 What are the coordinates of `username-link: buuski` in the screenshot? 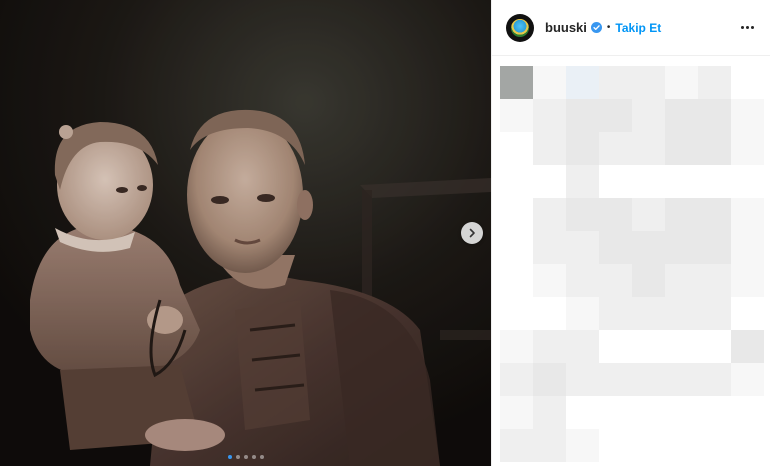 It's located at (566, 27).